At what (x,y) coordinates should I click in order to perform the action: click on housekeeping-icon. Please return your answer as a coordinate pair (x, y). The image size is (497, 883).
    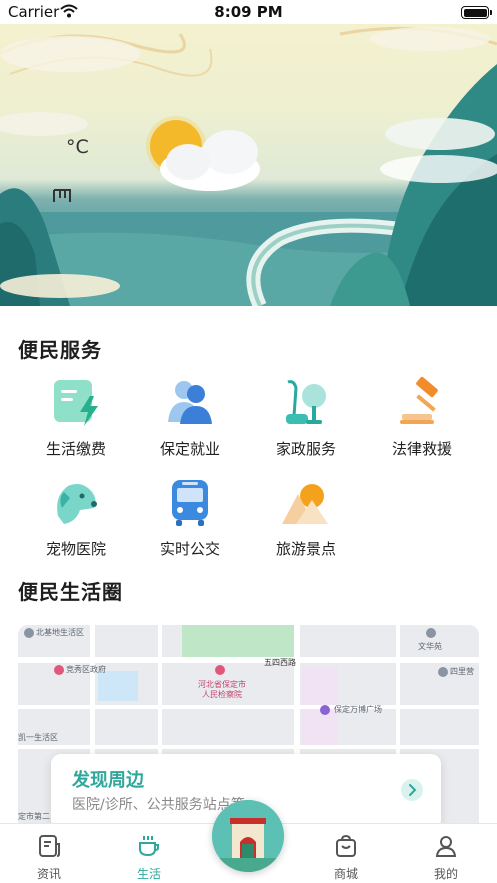
    Looking at the image, I should click on (306, 402).